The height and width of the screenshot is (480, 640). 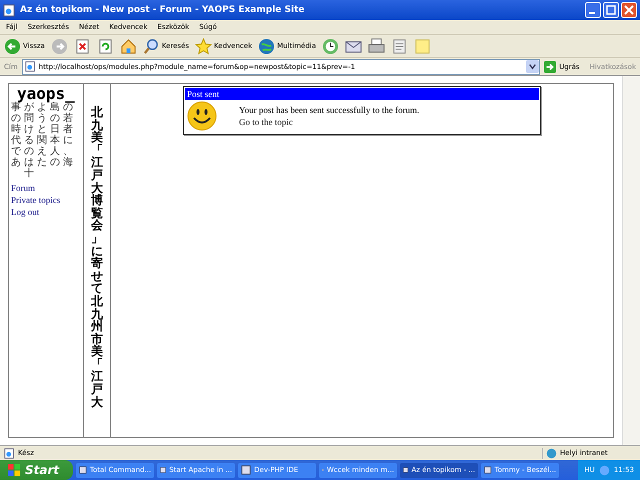 I want to click on document-icon, so click(x=399, y=46).